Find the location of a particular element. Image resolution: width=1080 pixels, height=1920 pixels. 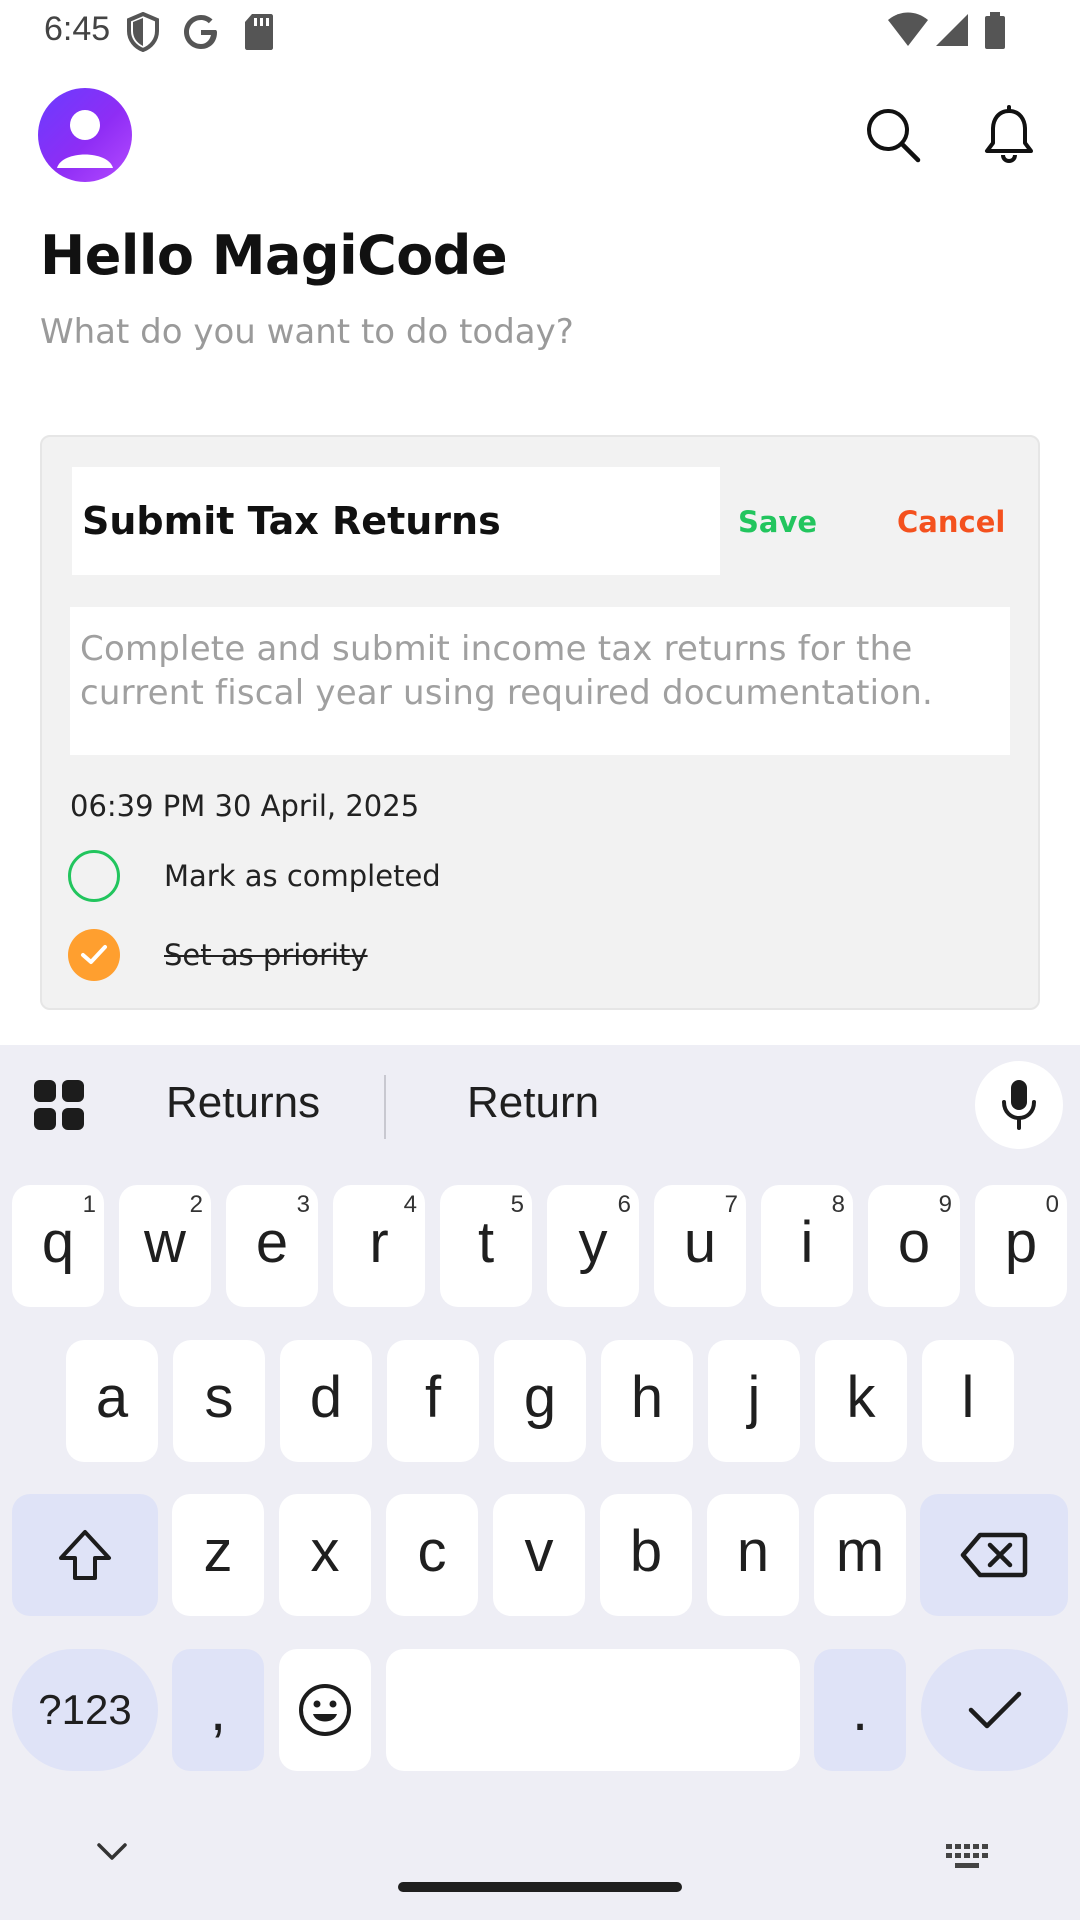

key-label: a is located at coordinates (112, 1397).